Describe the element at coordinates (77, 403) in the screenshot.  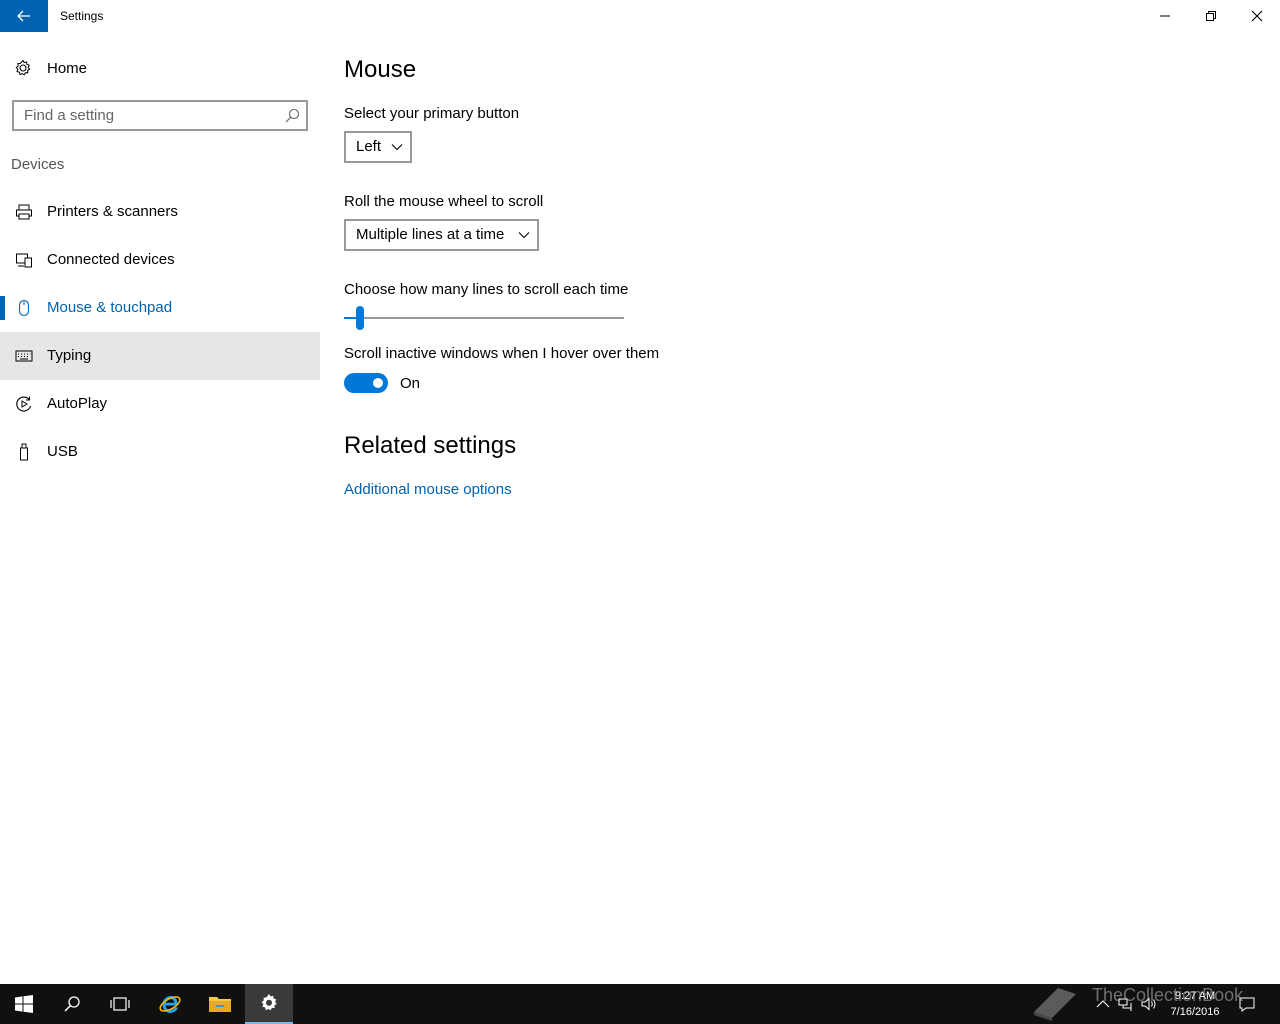
I see `sidebar-item-label: AutoPlay` at that location.